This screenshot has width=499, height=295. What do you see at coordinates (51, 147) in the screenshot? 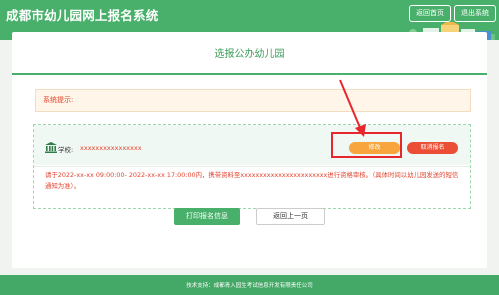
I see `bank-icon` at bounding box center [51, 147].